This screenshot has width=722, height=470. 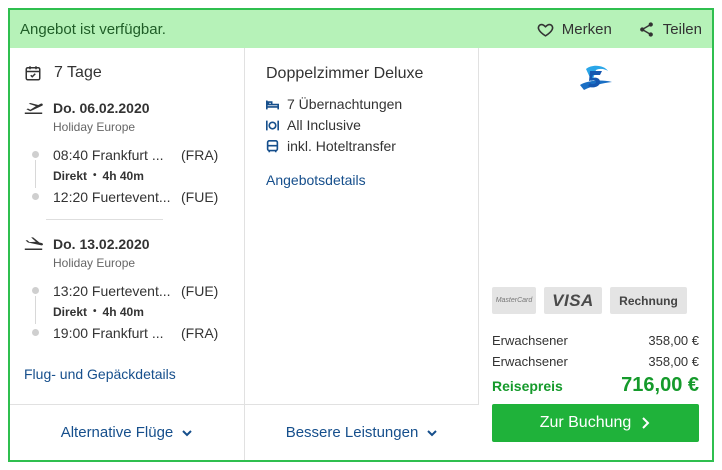 I want to click on save-label: Merken, so click(x=586, y=29).